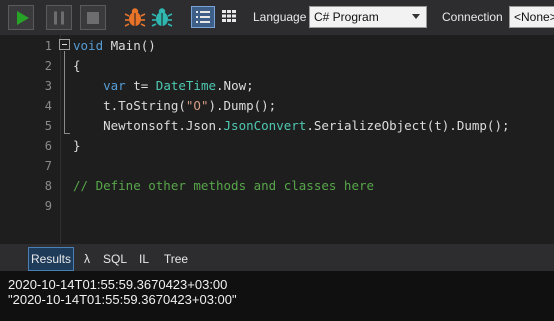  Describe the element at coordinates (408, 125) in the screenshot. I see `code-token: .SerializeObject(t).Dump();` at that location.